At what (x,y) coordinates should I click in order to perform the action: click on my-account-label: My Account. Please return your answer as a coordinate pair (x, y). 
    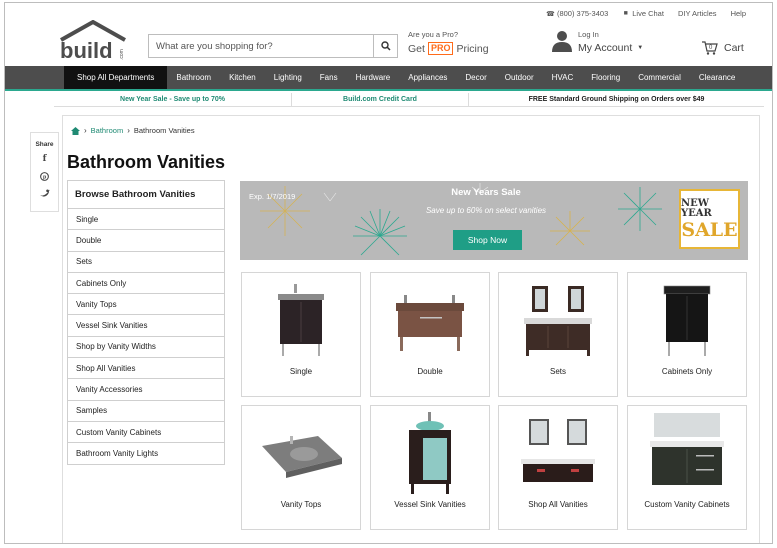
    Looking at the image, I should click on (605, 48).